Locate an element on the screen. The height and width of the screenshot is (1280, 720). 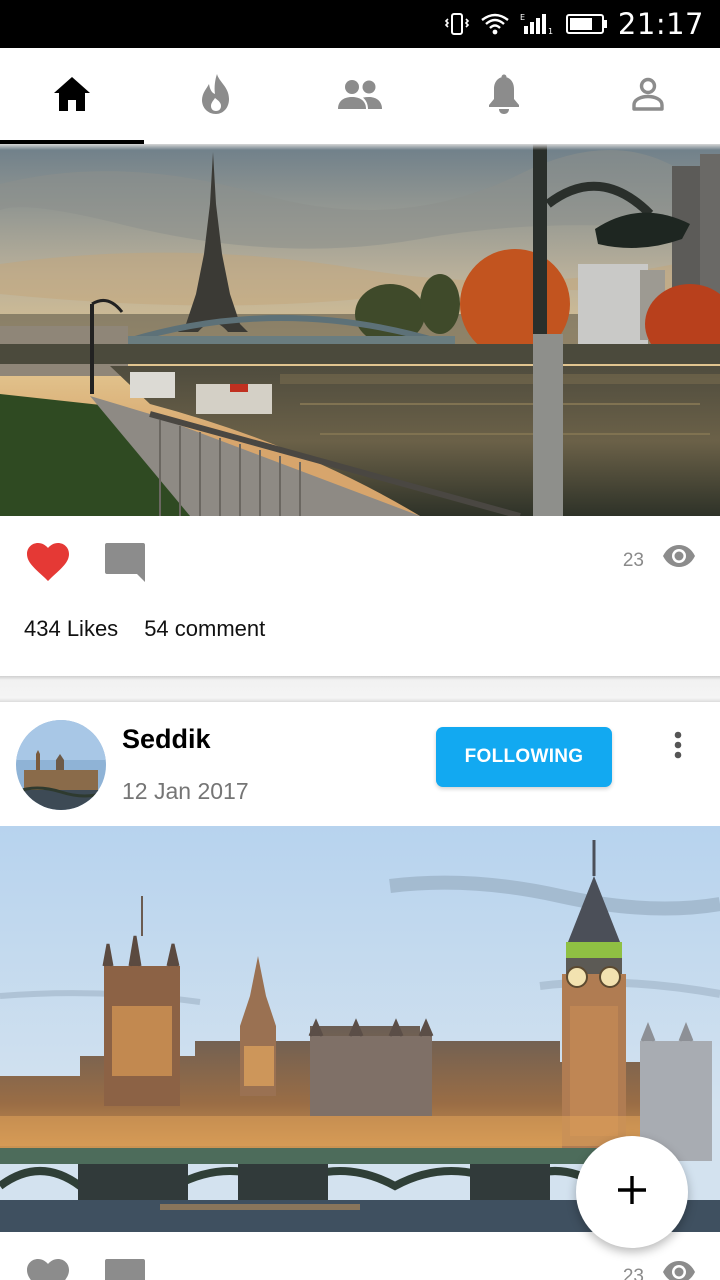
tab-people is located at coordinates (360, 96).